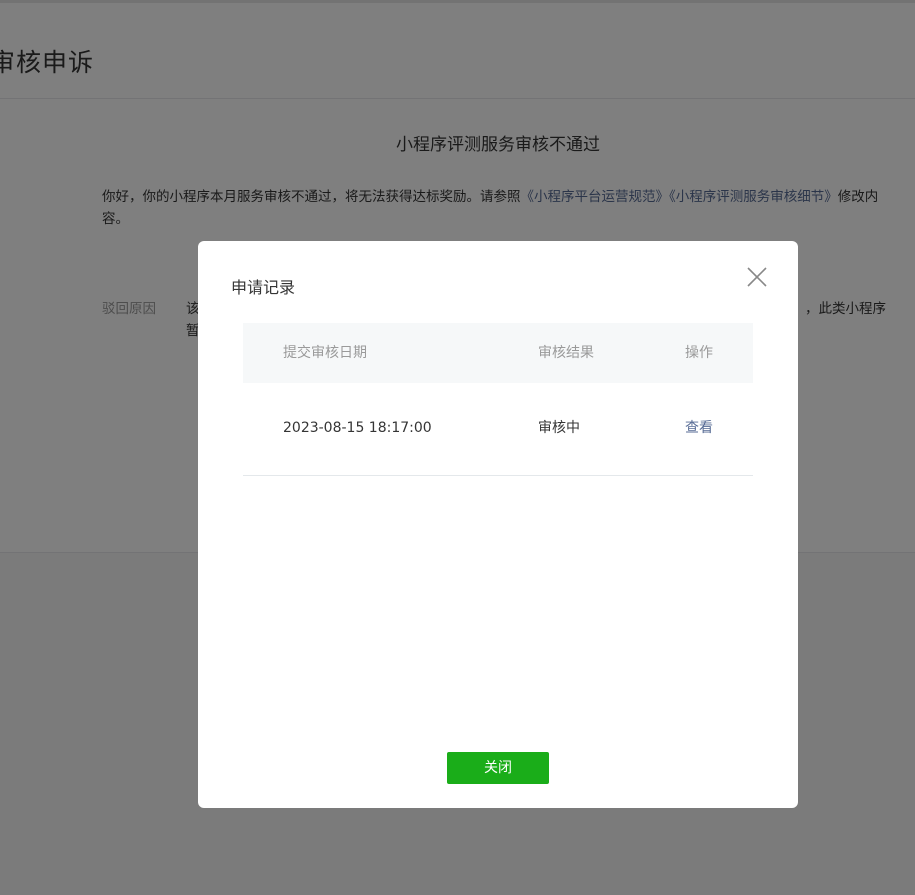 The image size is (915, 895). Describe the element at coordinates (757, 277) in the screenshot. I see `close-icon` at that location.